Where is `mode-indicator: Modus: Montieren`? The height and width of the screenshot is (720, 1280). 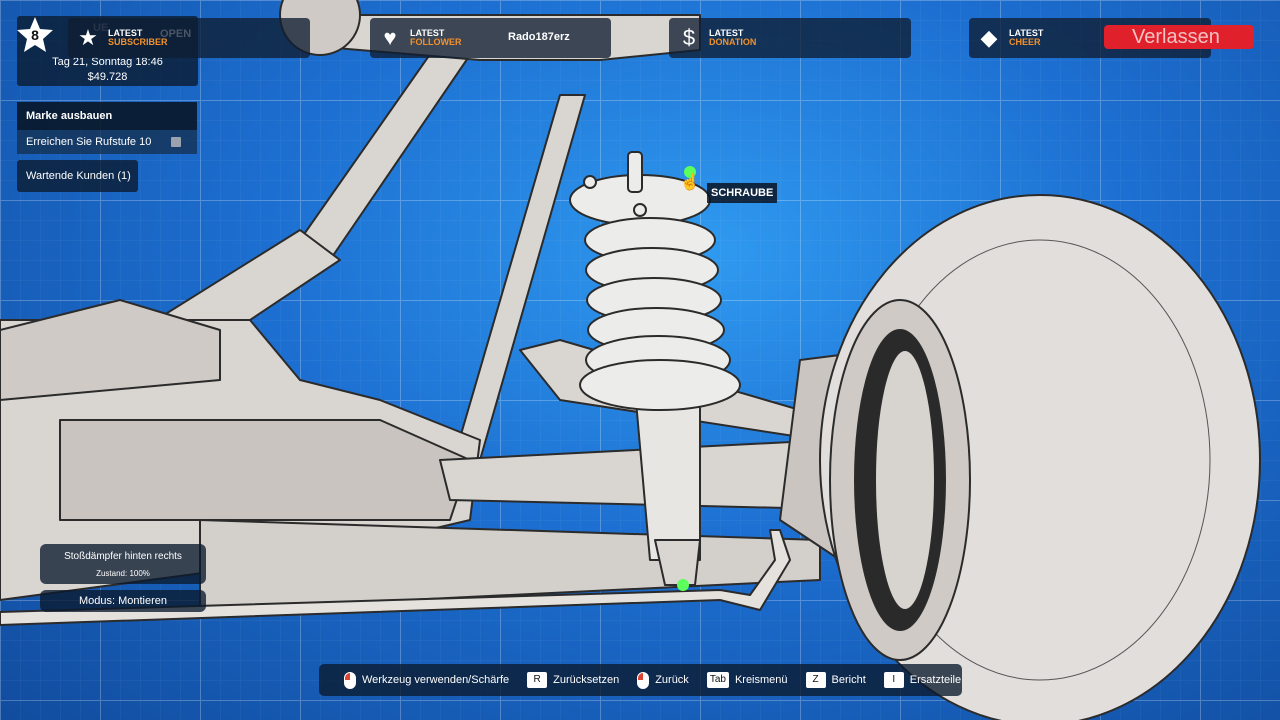
mode-indicator: Modus: Montieren is located at coordinates (123, 601).